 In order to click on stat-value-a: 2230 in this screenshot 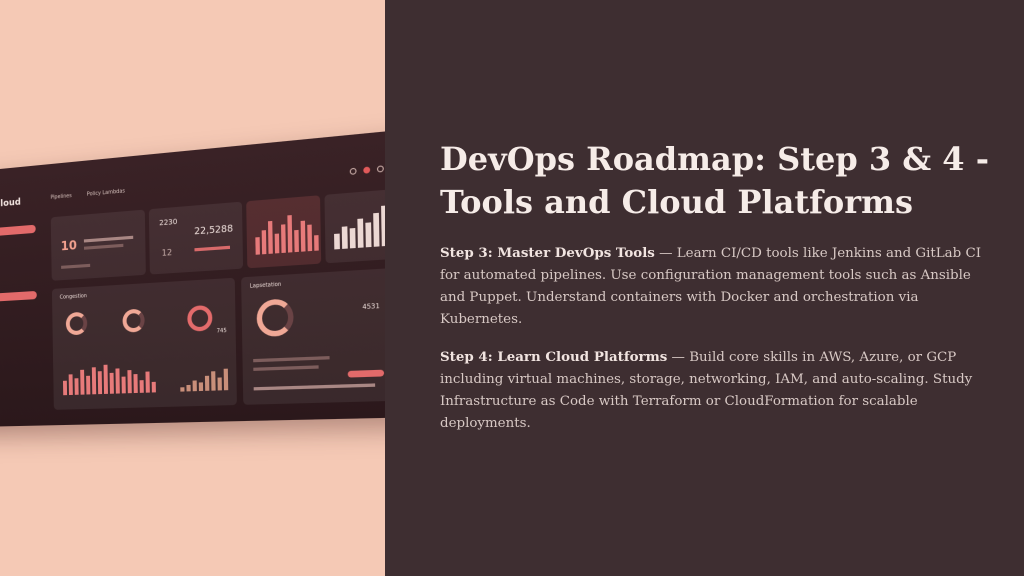, I will do `click(168, 222)`.